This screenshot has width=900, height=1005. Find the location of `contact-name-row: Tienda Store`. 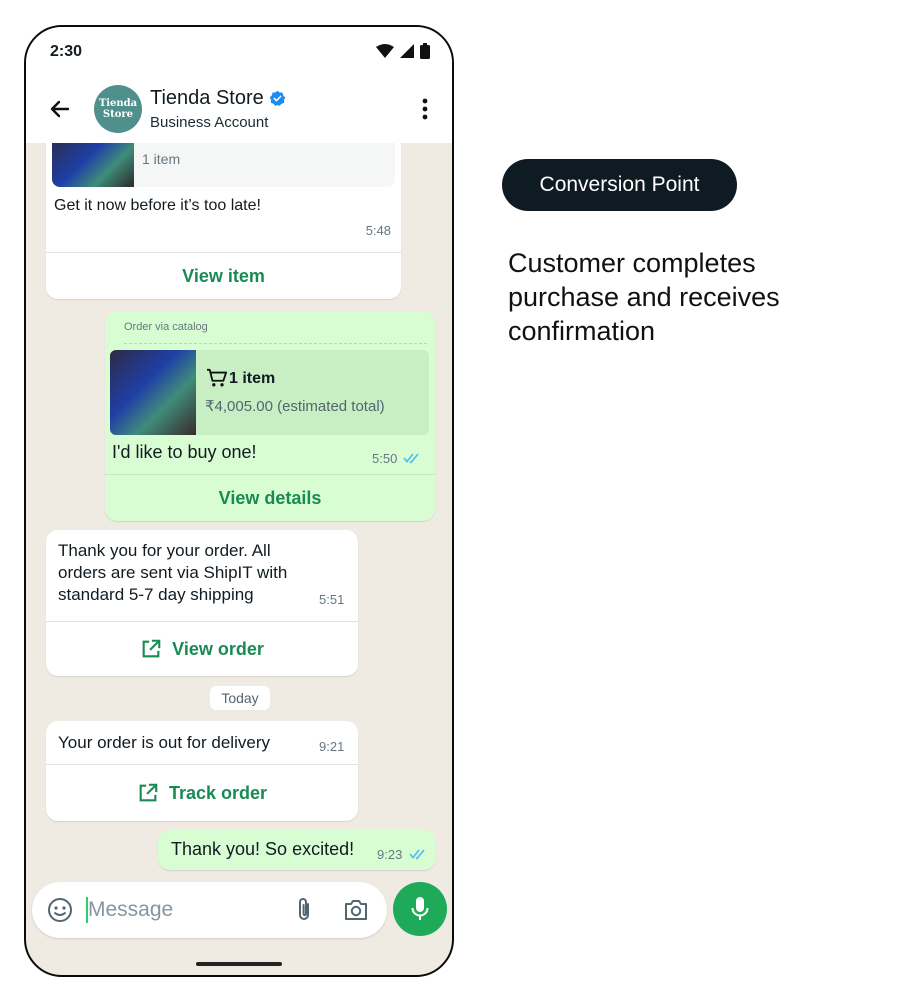

contact-name-row: Tienda Store is located at coordinates (218, 98).